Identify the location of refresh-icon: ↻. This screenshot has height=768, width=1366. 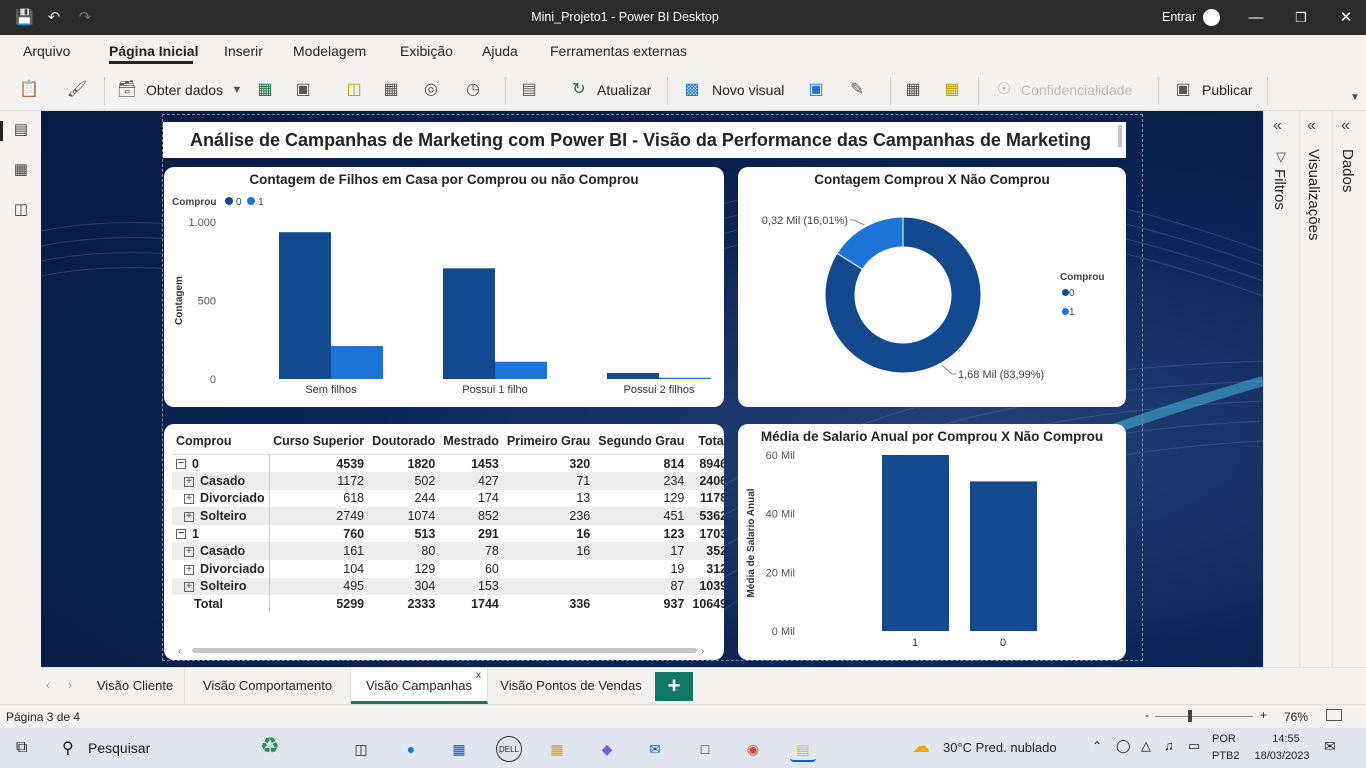
(579, 90).